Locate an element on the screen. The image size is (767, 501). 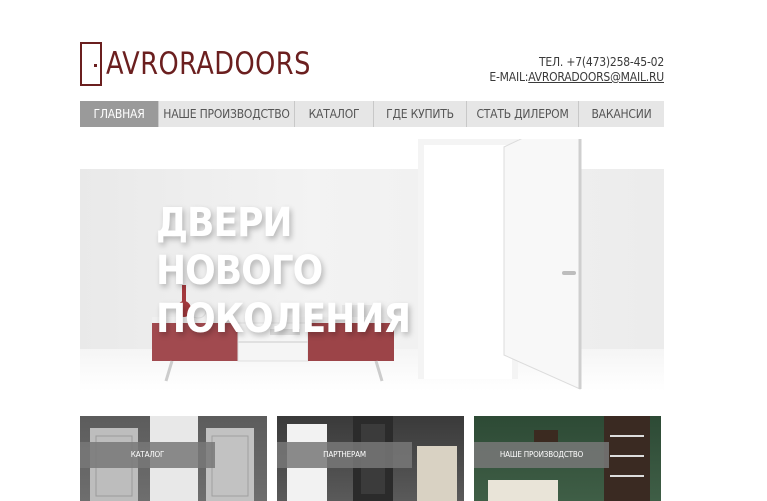
logo-text: AVRORADOORS is located at coordinates (208, 63).